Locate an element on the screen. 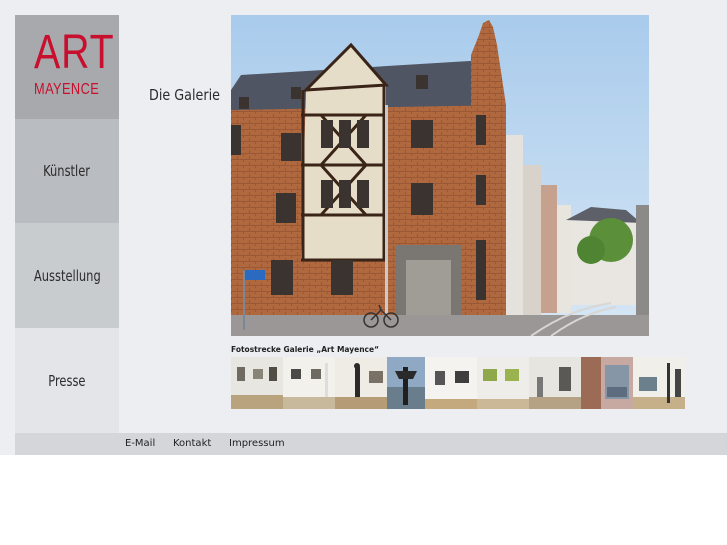 The image size is (727, 545). nav-item-label: Ausstellung is located at coordinates (67, 275).